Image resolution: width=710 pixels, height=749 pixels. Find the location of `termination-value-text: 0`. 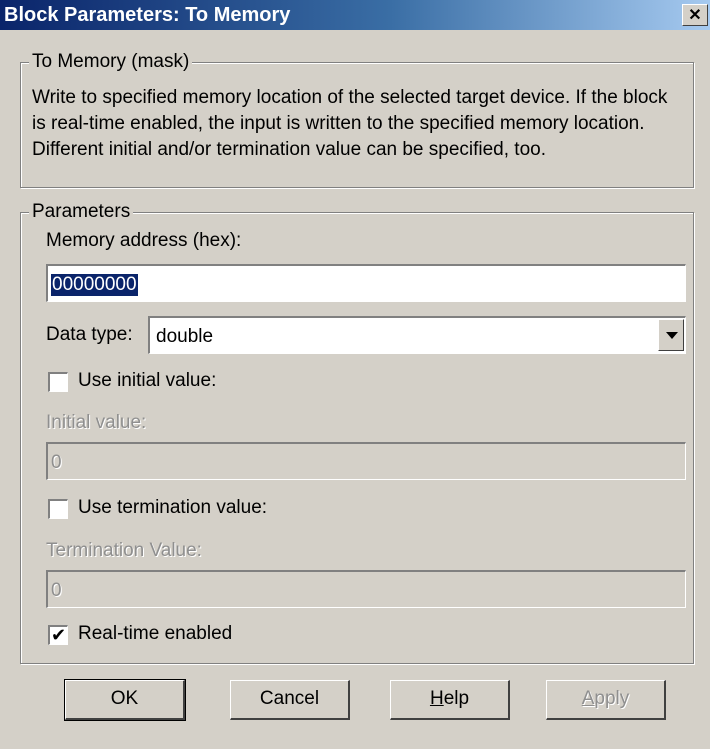

termination-value-text: 0 is located at coordinates (56, 590).